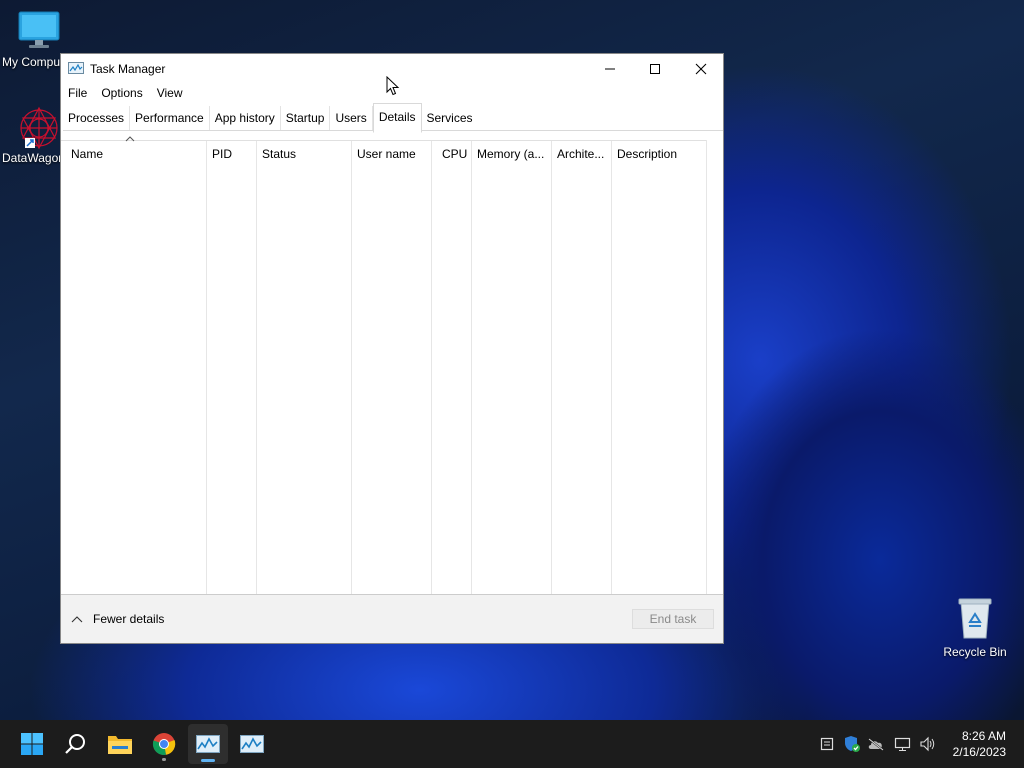 The height and width of the screenshot is (768, 1024). What do you see at coordinates (393, 86) in the screenshot?
I see `mouse-cursor-icon` at bounding box center [393, 86].